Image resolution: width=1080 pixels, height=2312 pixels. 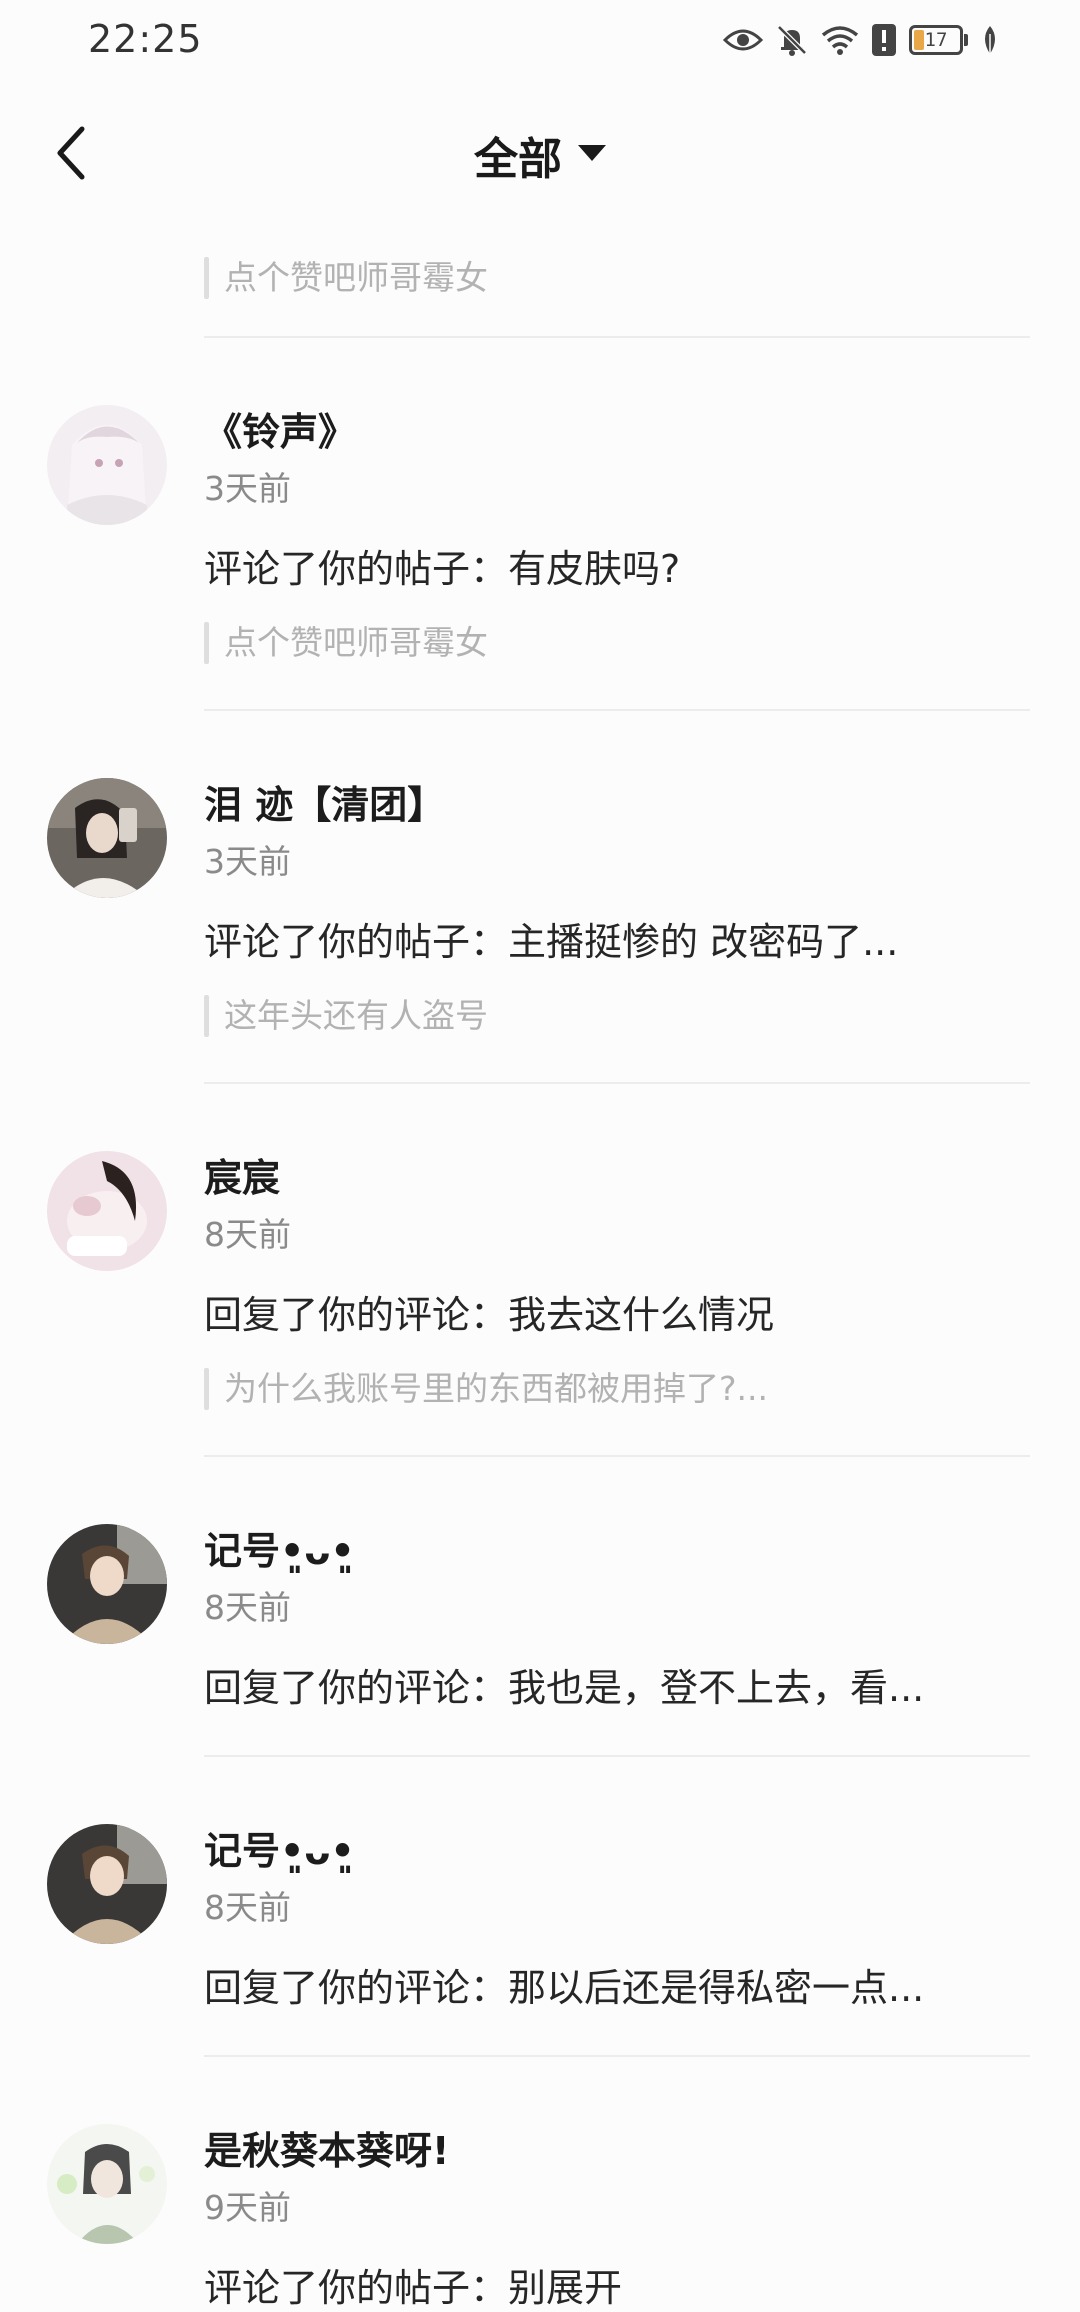 I want to click on chevron-left-icon, so click(x=72, y=155).